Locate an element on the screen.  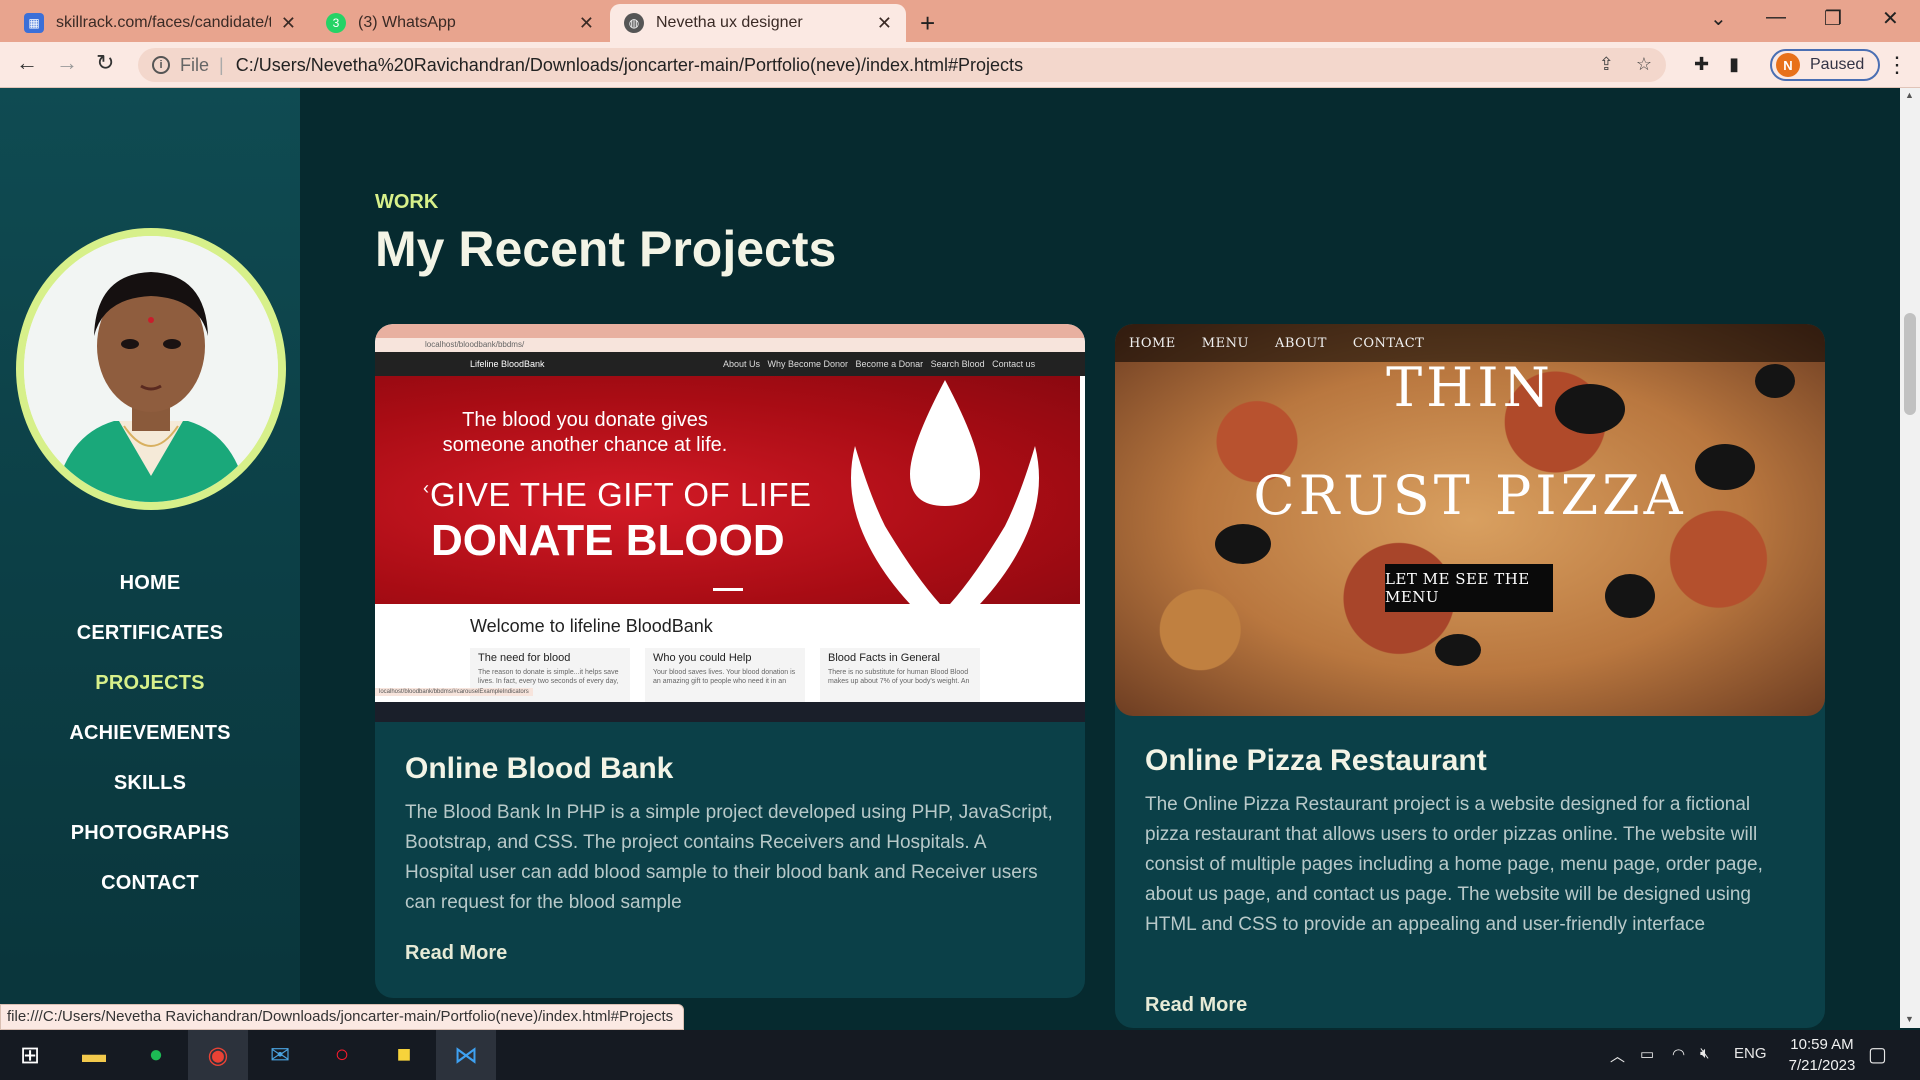
vscode-icon: ⋈ is located at coordinates (466, 1055).